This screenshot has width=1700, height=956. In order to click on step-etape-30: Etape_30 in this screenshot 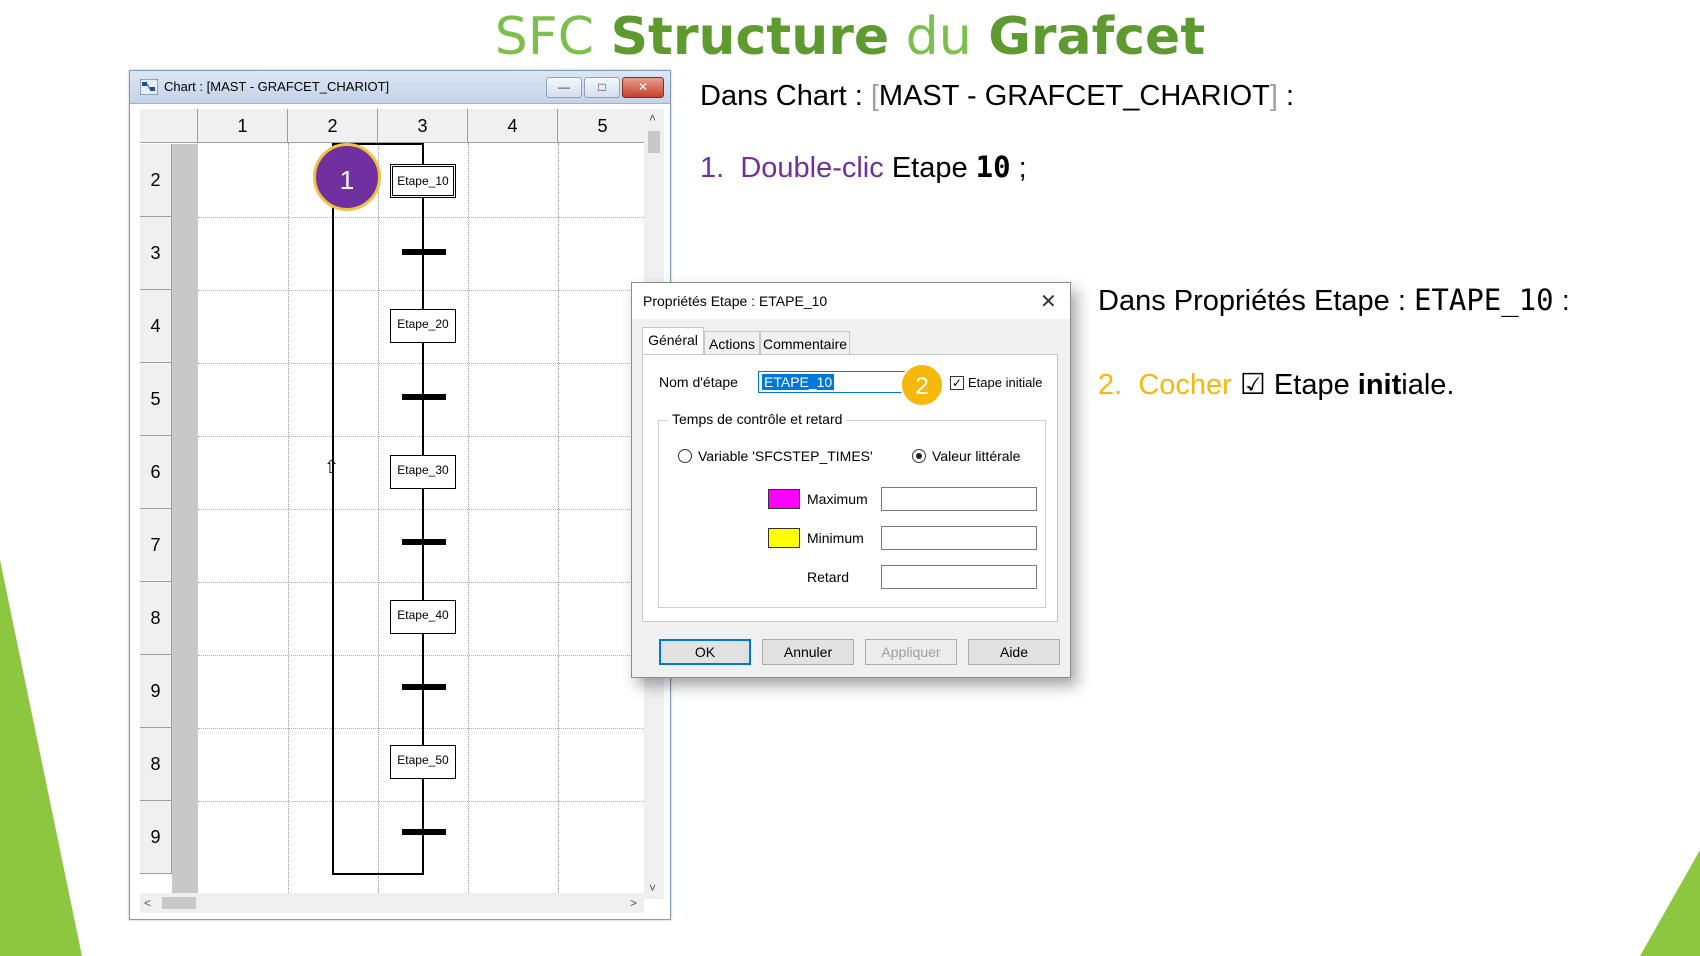, I will do `click(423, 472)`.